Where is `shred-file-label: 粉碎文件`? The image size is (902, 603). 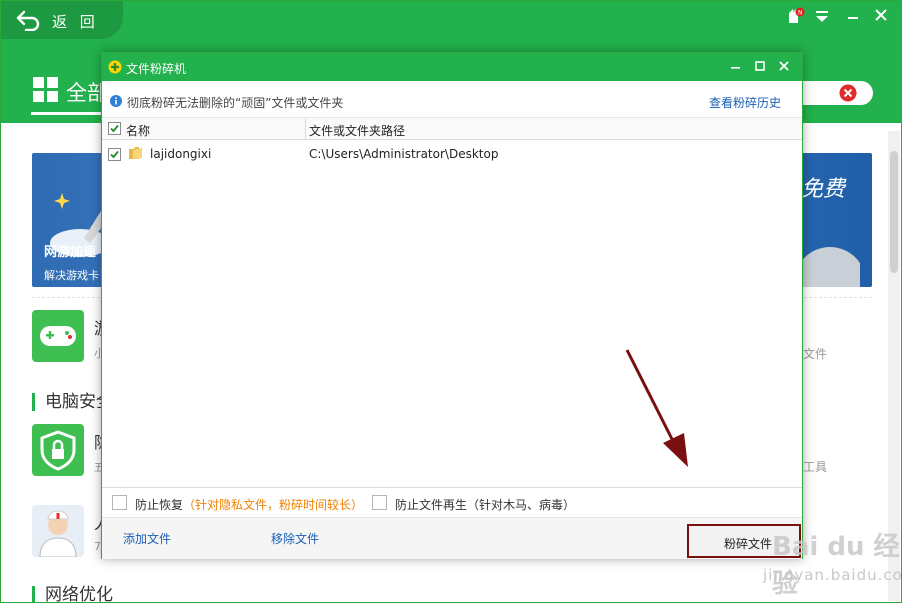
shred-file-label: 粉碎文件 is located at coordinates (748, 544).